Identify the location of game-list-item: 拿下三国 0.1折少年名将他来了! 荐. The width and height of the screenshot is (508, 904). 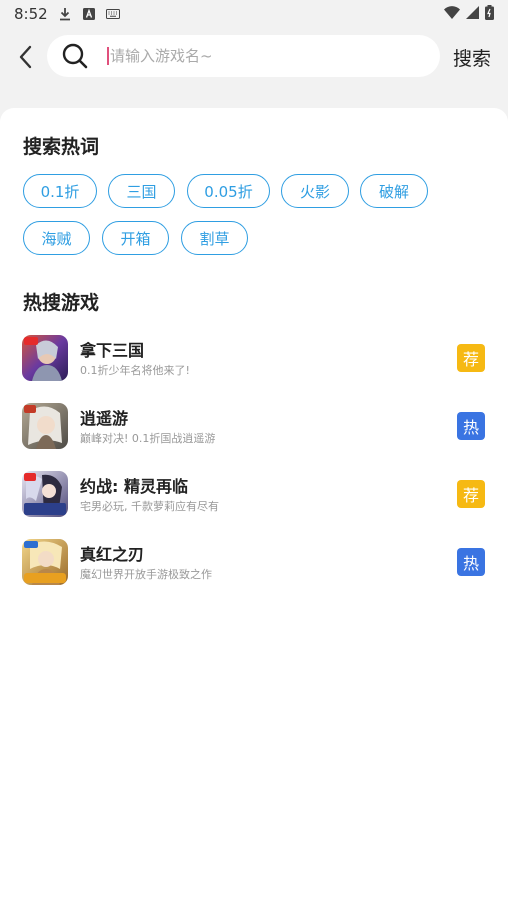
(254, 359).